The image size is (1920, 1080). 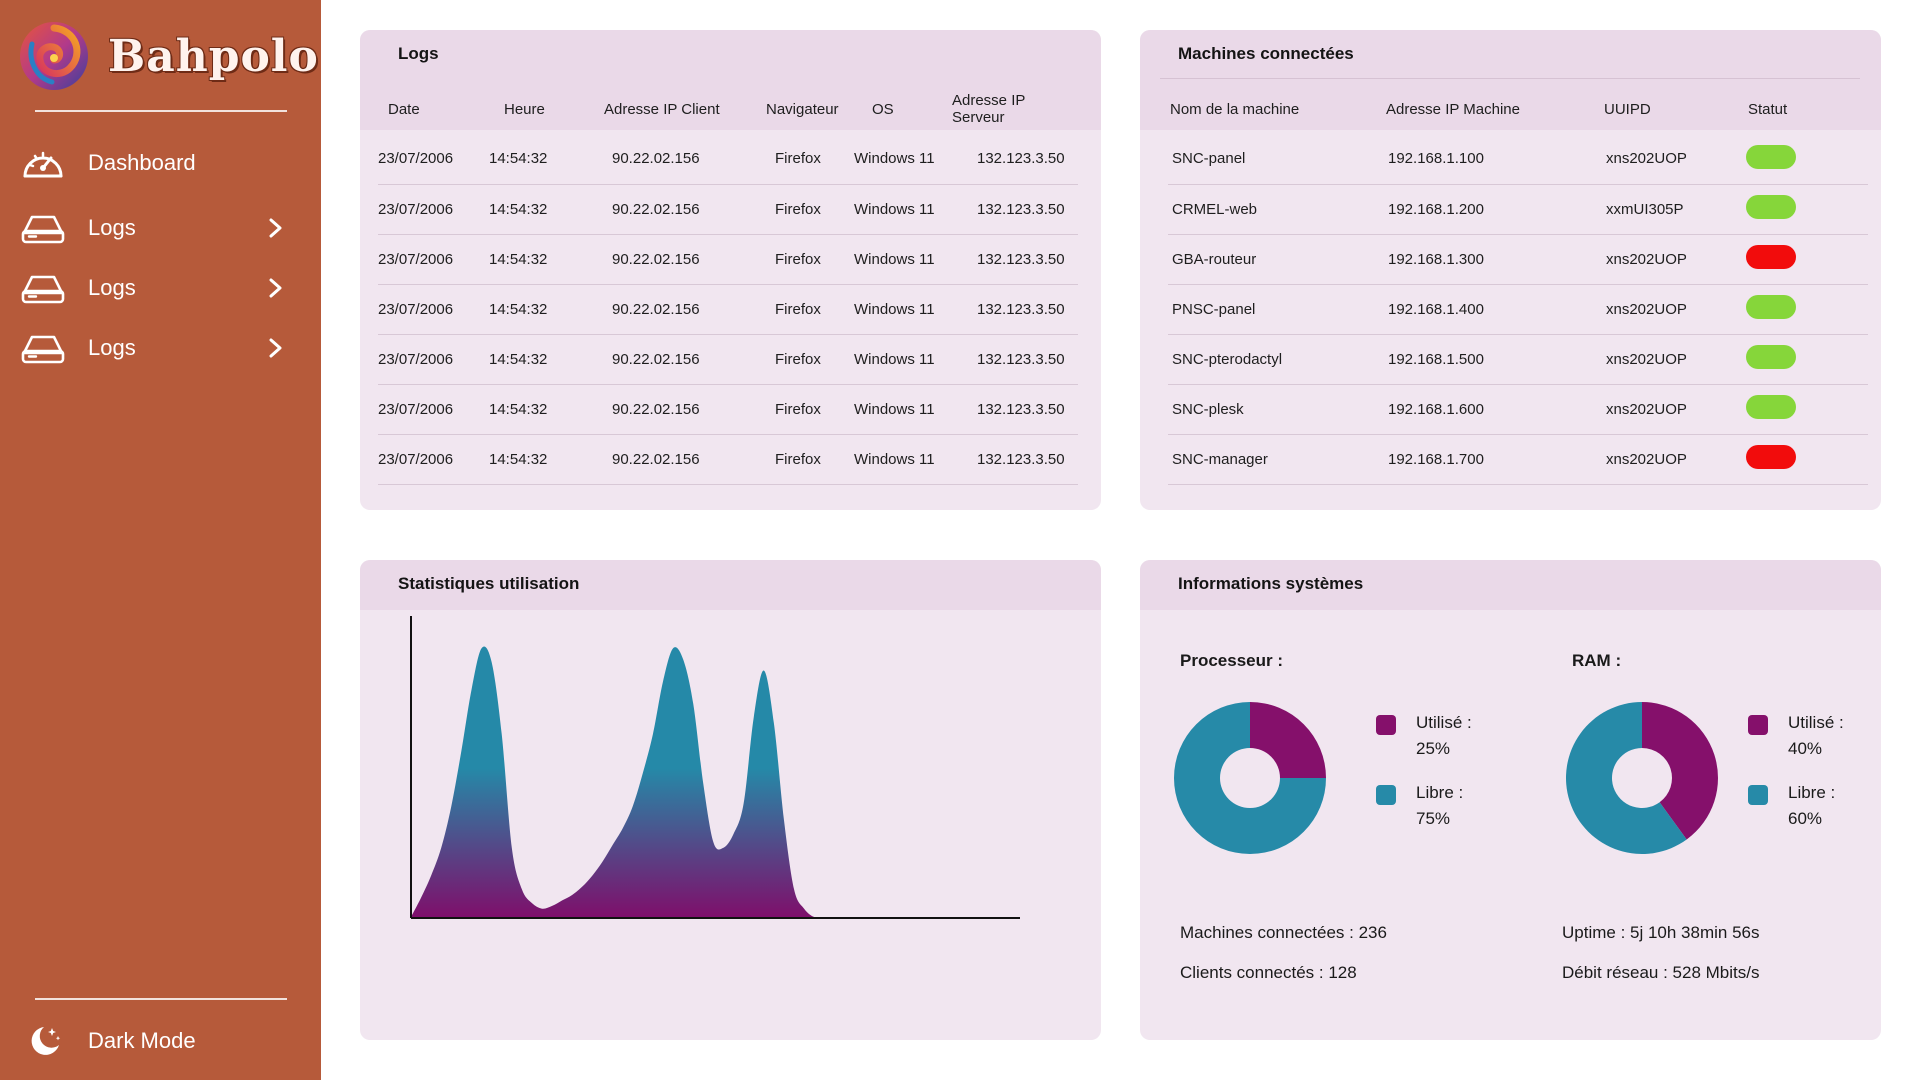 I want to click on ram-free-label: Libre :, so click(x=1812, y=792).